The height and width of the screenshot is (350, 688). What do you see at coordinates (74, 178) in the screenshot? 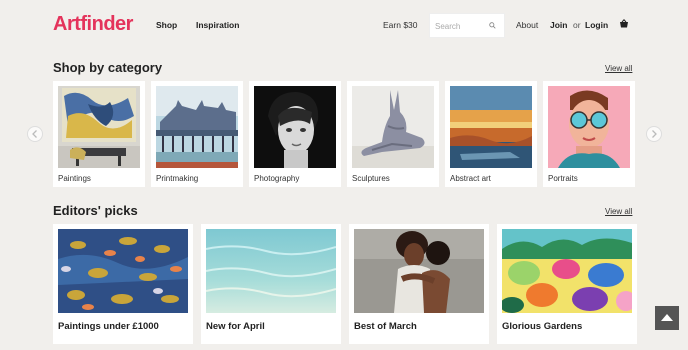
I see `category-label: Paintings` at bounding box center [74, 178].